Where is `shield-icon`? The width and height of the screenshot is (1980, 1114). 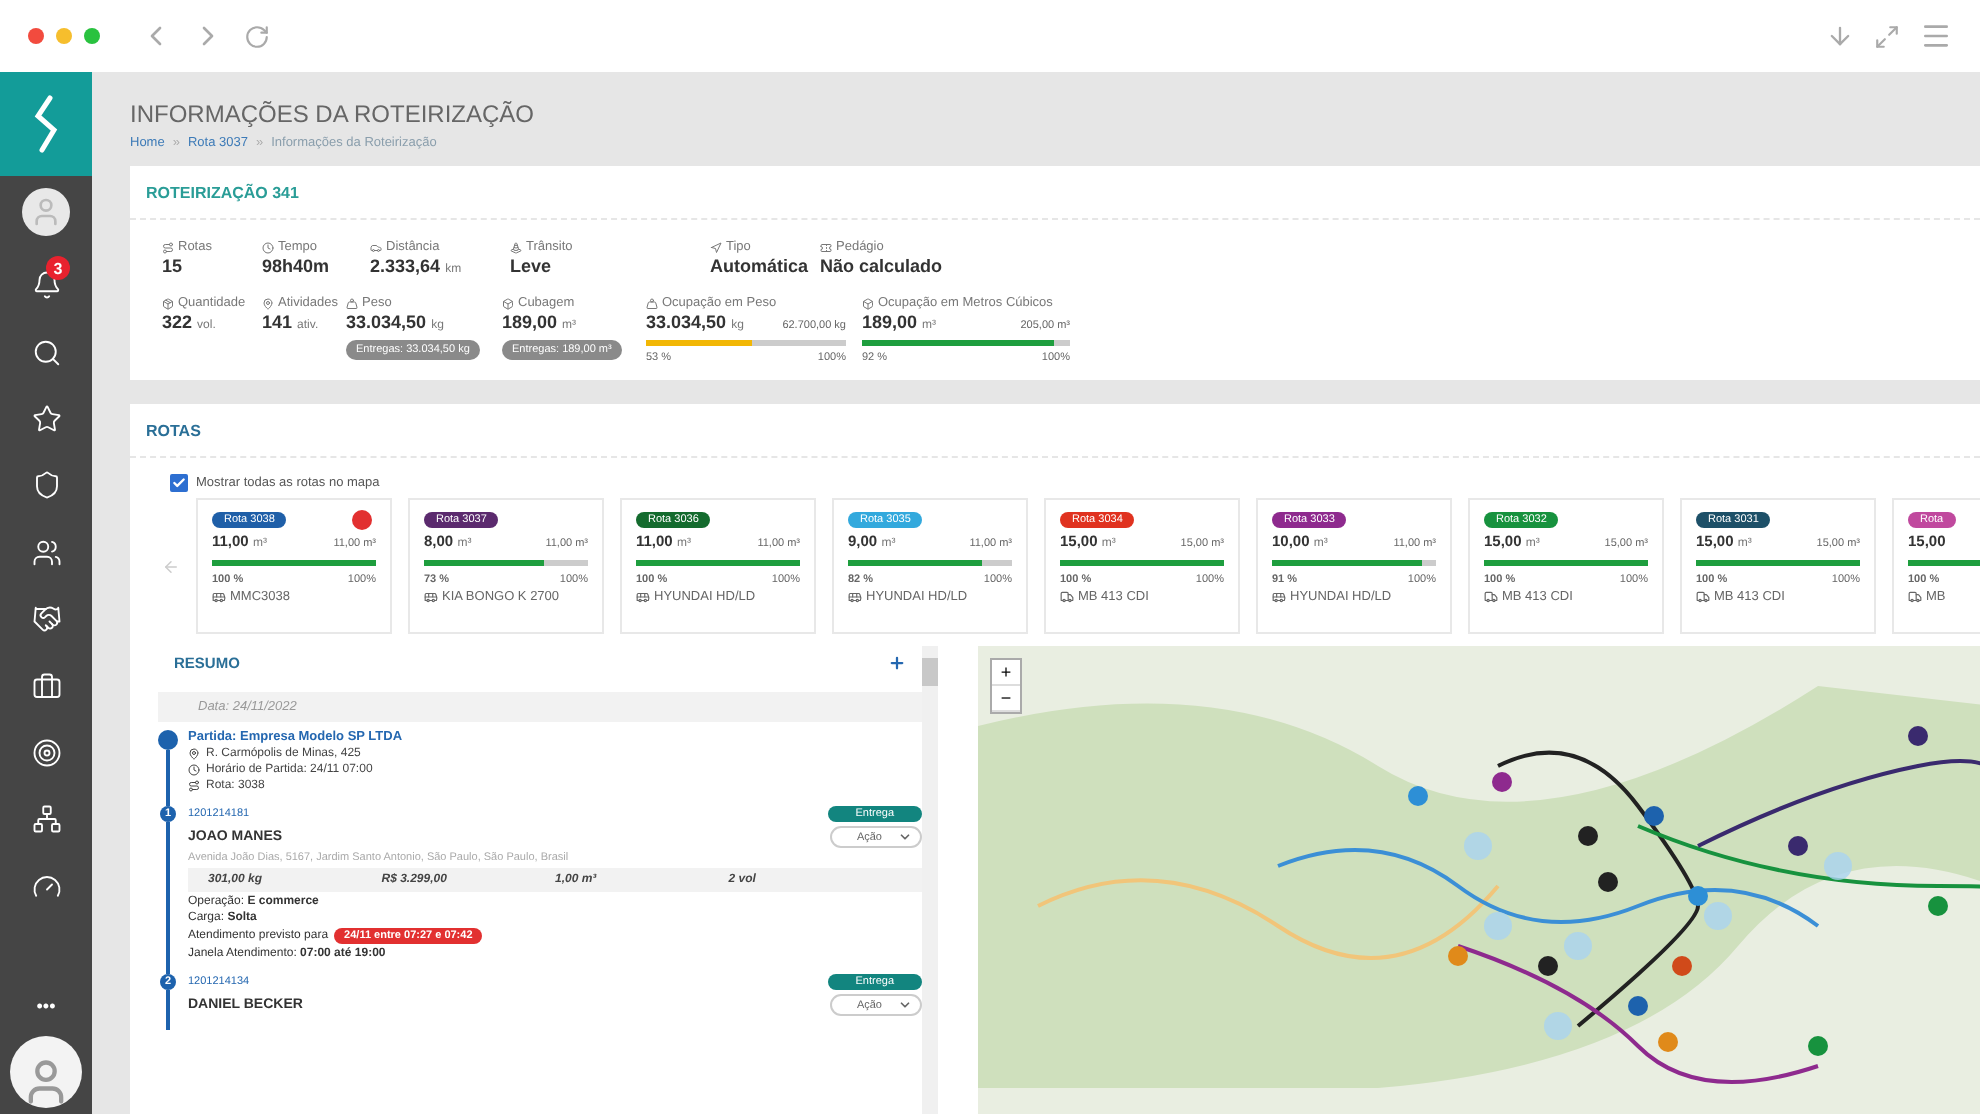 shield-icon is located at coordinates (46, 485).